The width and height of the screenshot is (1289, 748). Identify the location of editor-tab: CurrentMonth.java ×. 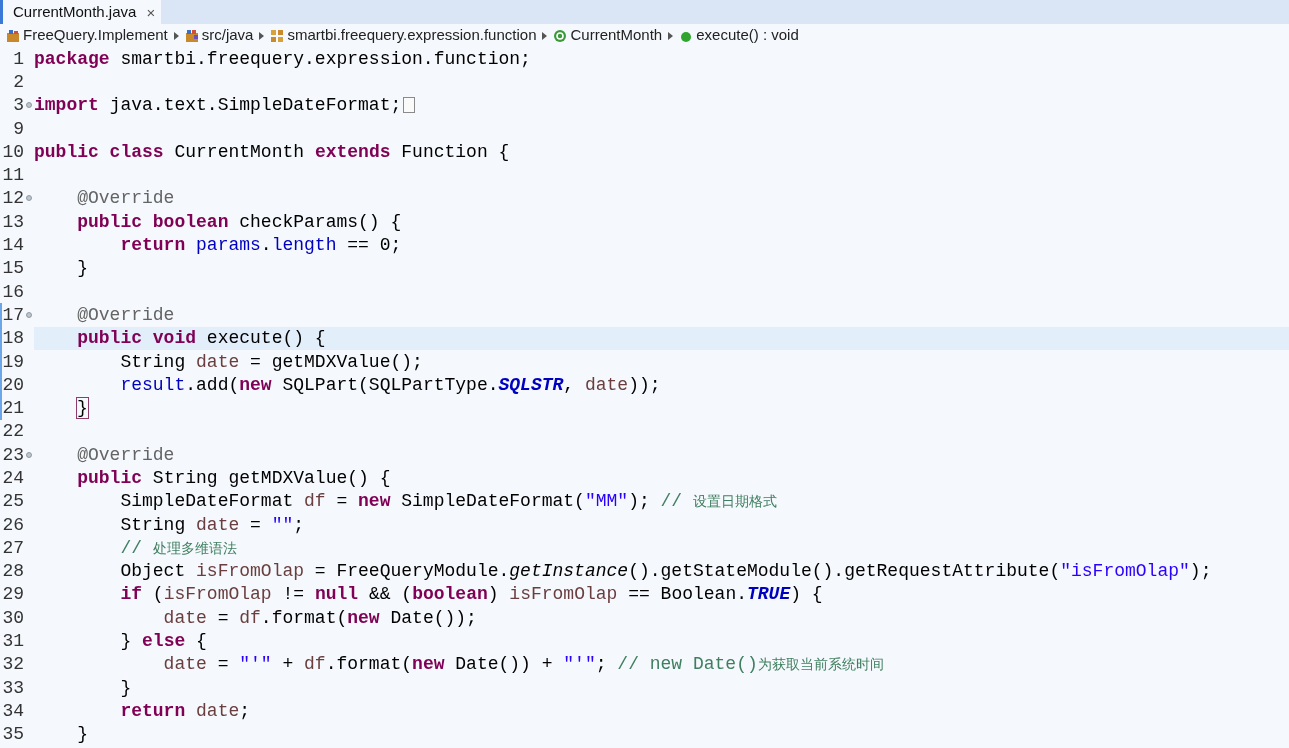
(81, 12).